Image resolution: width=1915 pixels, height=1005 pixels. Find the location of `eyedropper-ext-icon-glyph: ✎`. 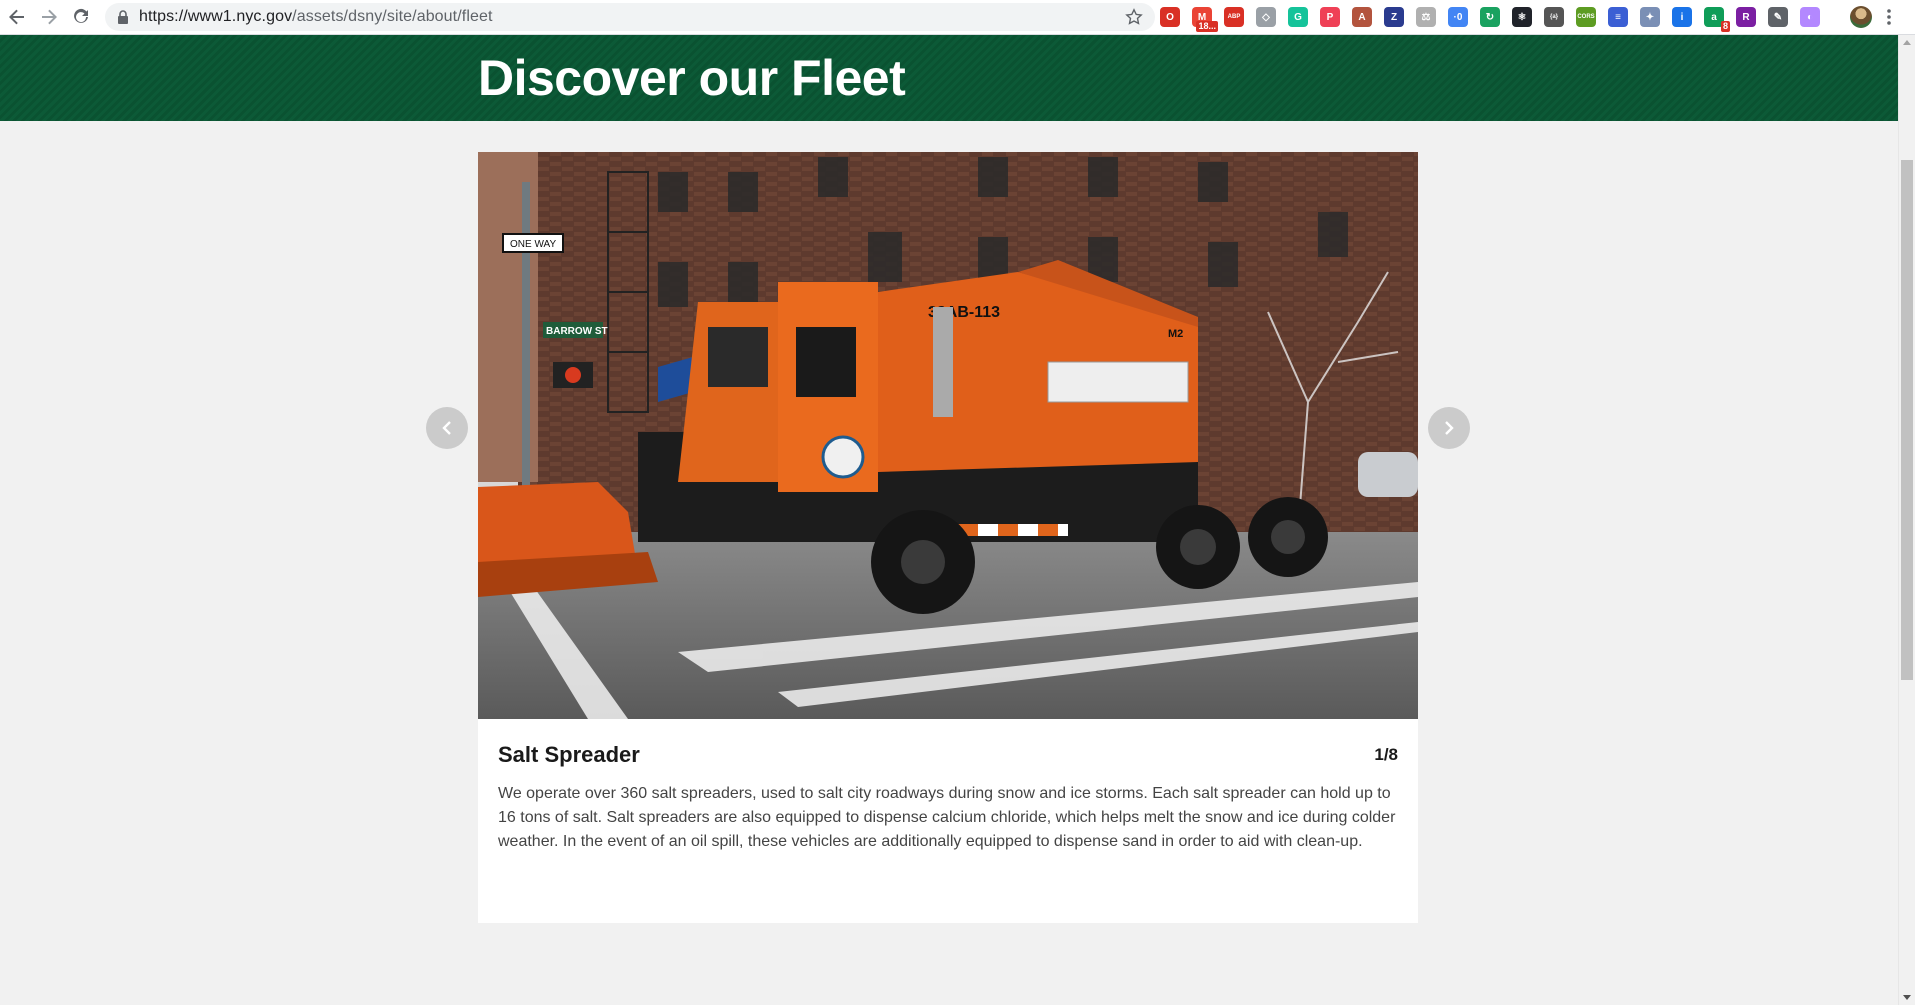

eyedropper-ext-icon-glyph: ✎ is located at coordinates (1778, 17).